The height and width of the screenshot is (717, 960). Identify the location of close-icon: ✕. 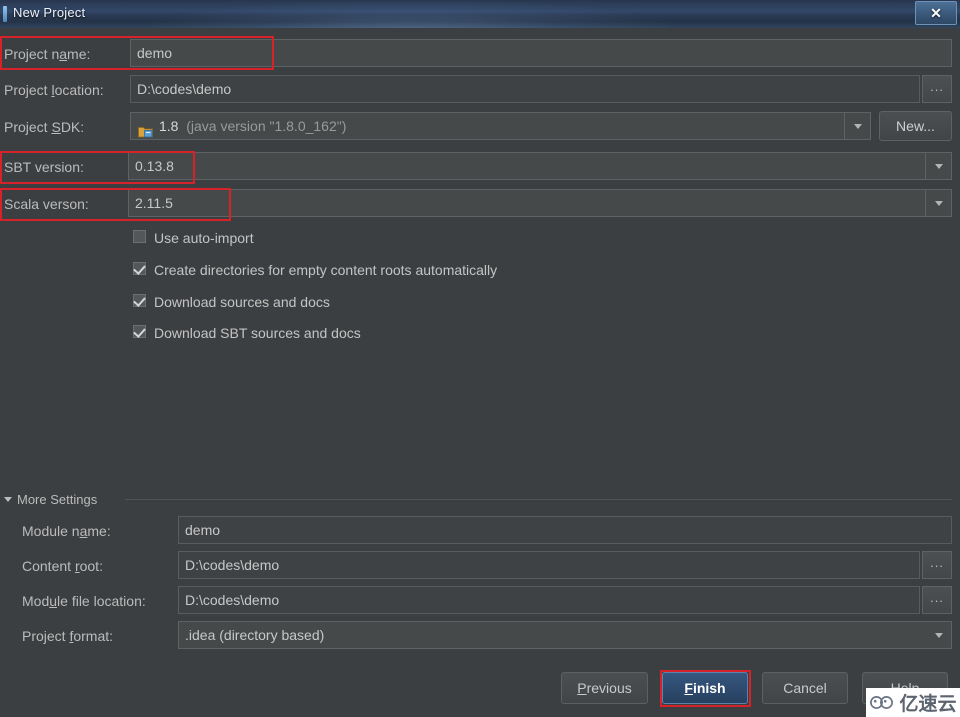
(936, 13).